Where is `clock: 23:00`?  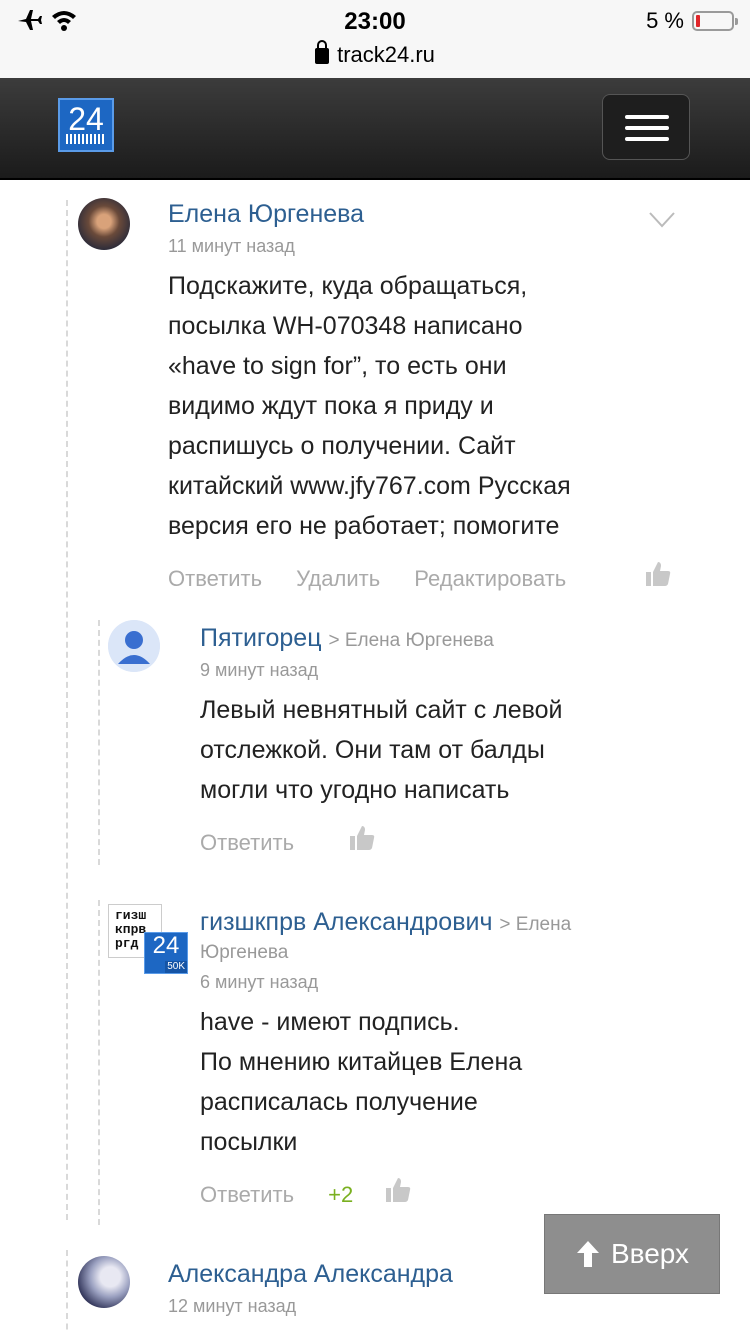 clock: 23:00 is located at coordinates (375, 21).